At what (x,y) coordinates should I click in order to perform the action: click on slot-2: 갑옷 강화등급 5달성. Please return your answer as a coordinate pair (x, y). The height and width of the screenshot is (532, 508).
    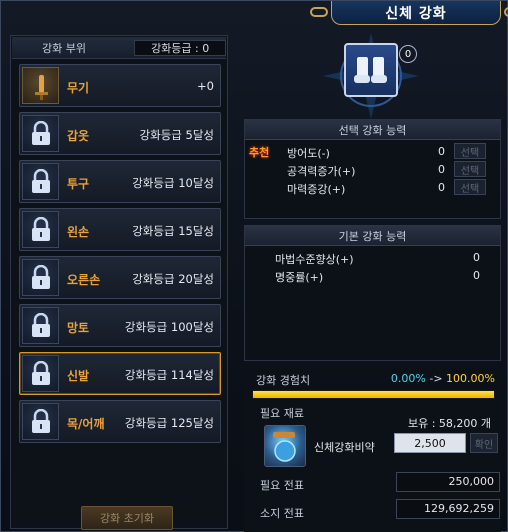
    Looking at the image, I should click on (120, 133).